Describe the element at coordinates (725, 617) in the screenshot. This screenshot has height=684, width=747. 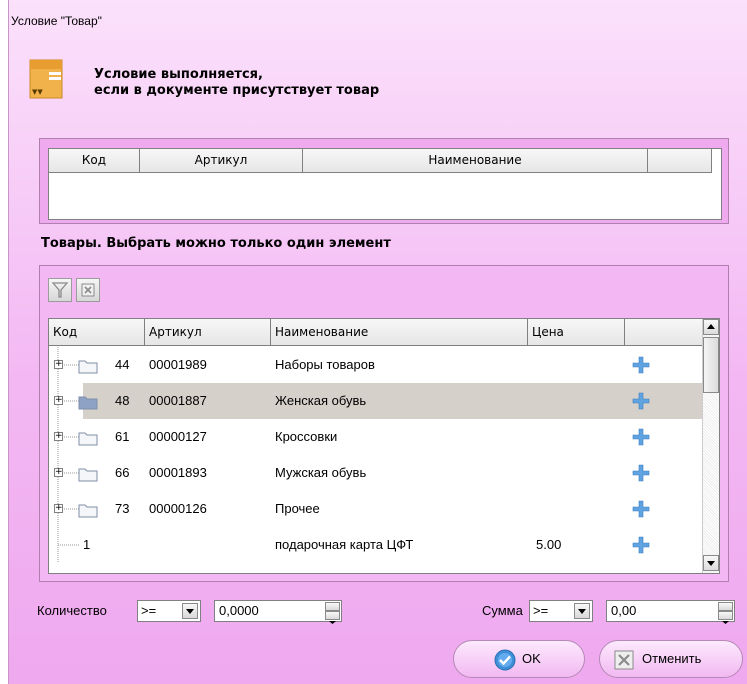
I see `sum-decrement-button` at that location.